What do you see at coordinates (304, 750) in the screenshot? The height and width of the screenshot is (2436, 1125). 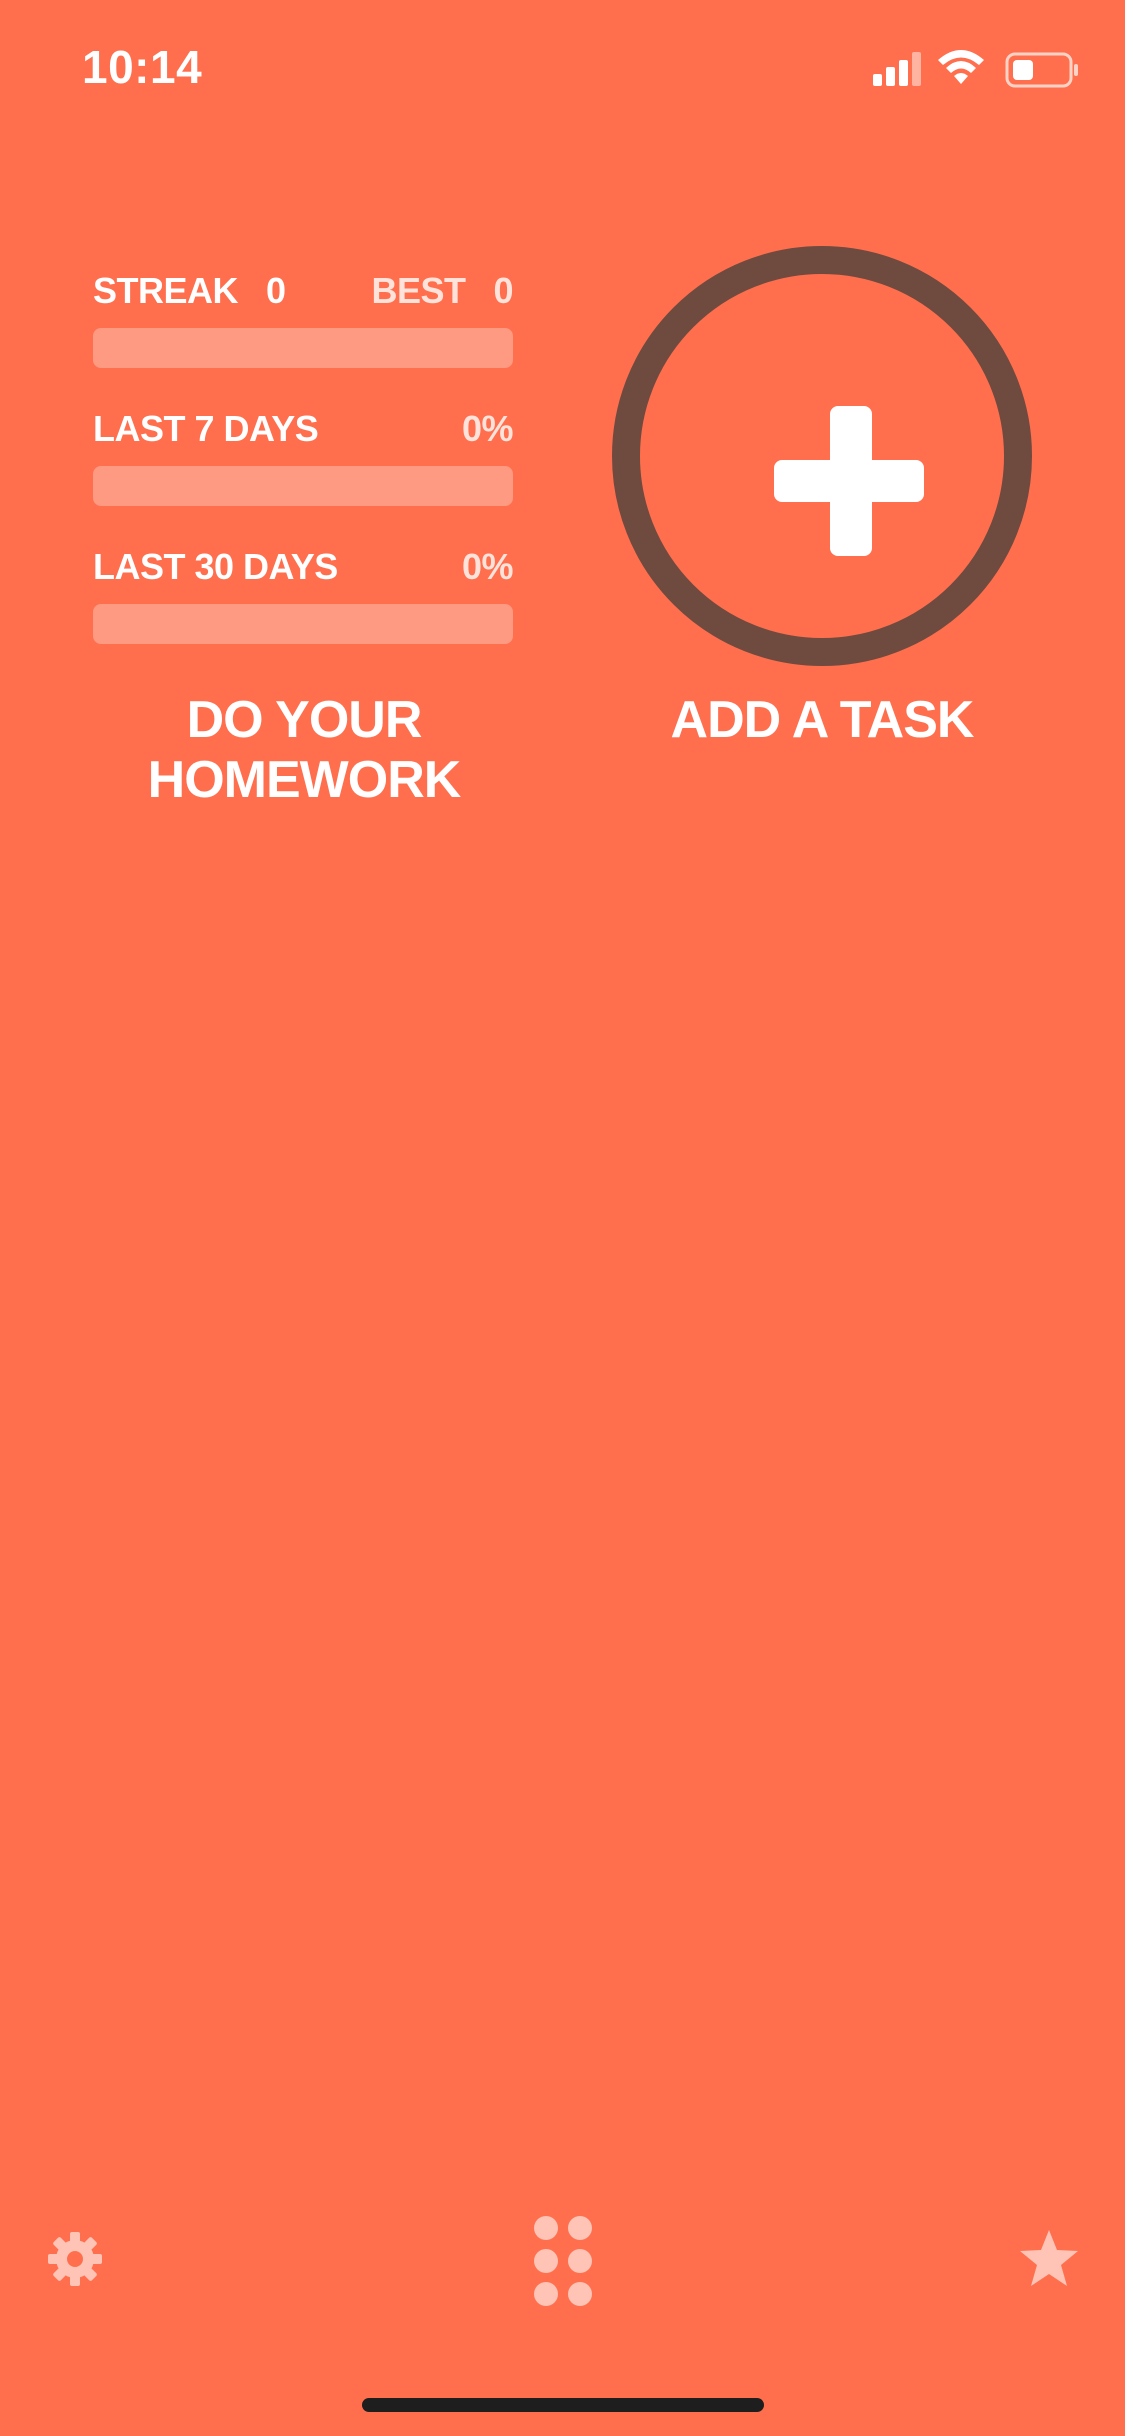 I see `task-title: DO YOUR HOMEWORK` at bounding box center [304, 750].